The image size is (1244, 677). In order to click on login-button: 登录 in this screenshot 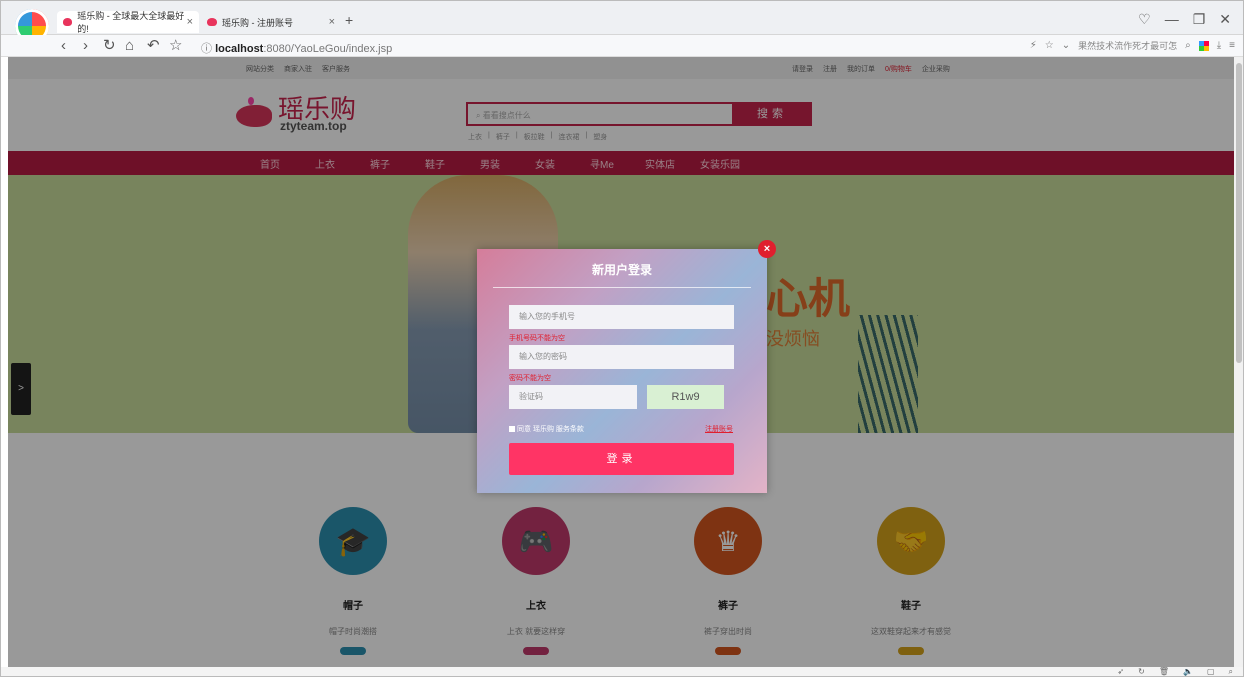, I will do `click(621, 459)`.